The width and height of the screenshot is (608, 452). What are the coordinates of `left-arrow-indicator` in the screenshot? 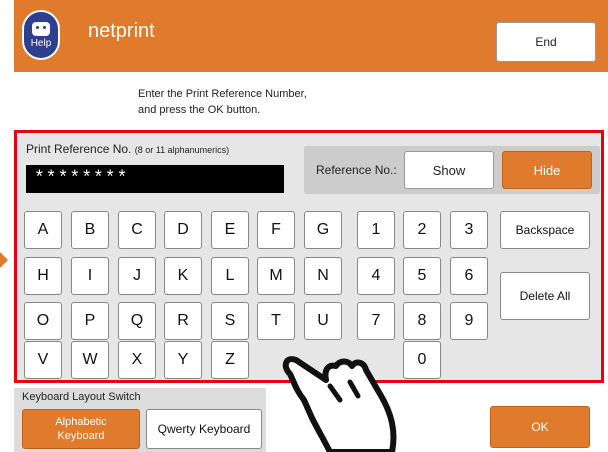 It's located at (4, 260).